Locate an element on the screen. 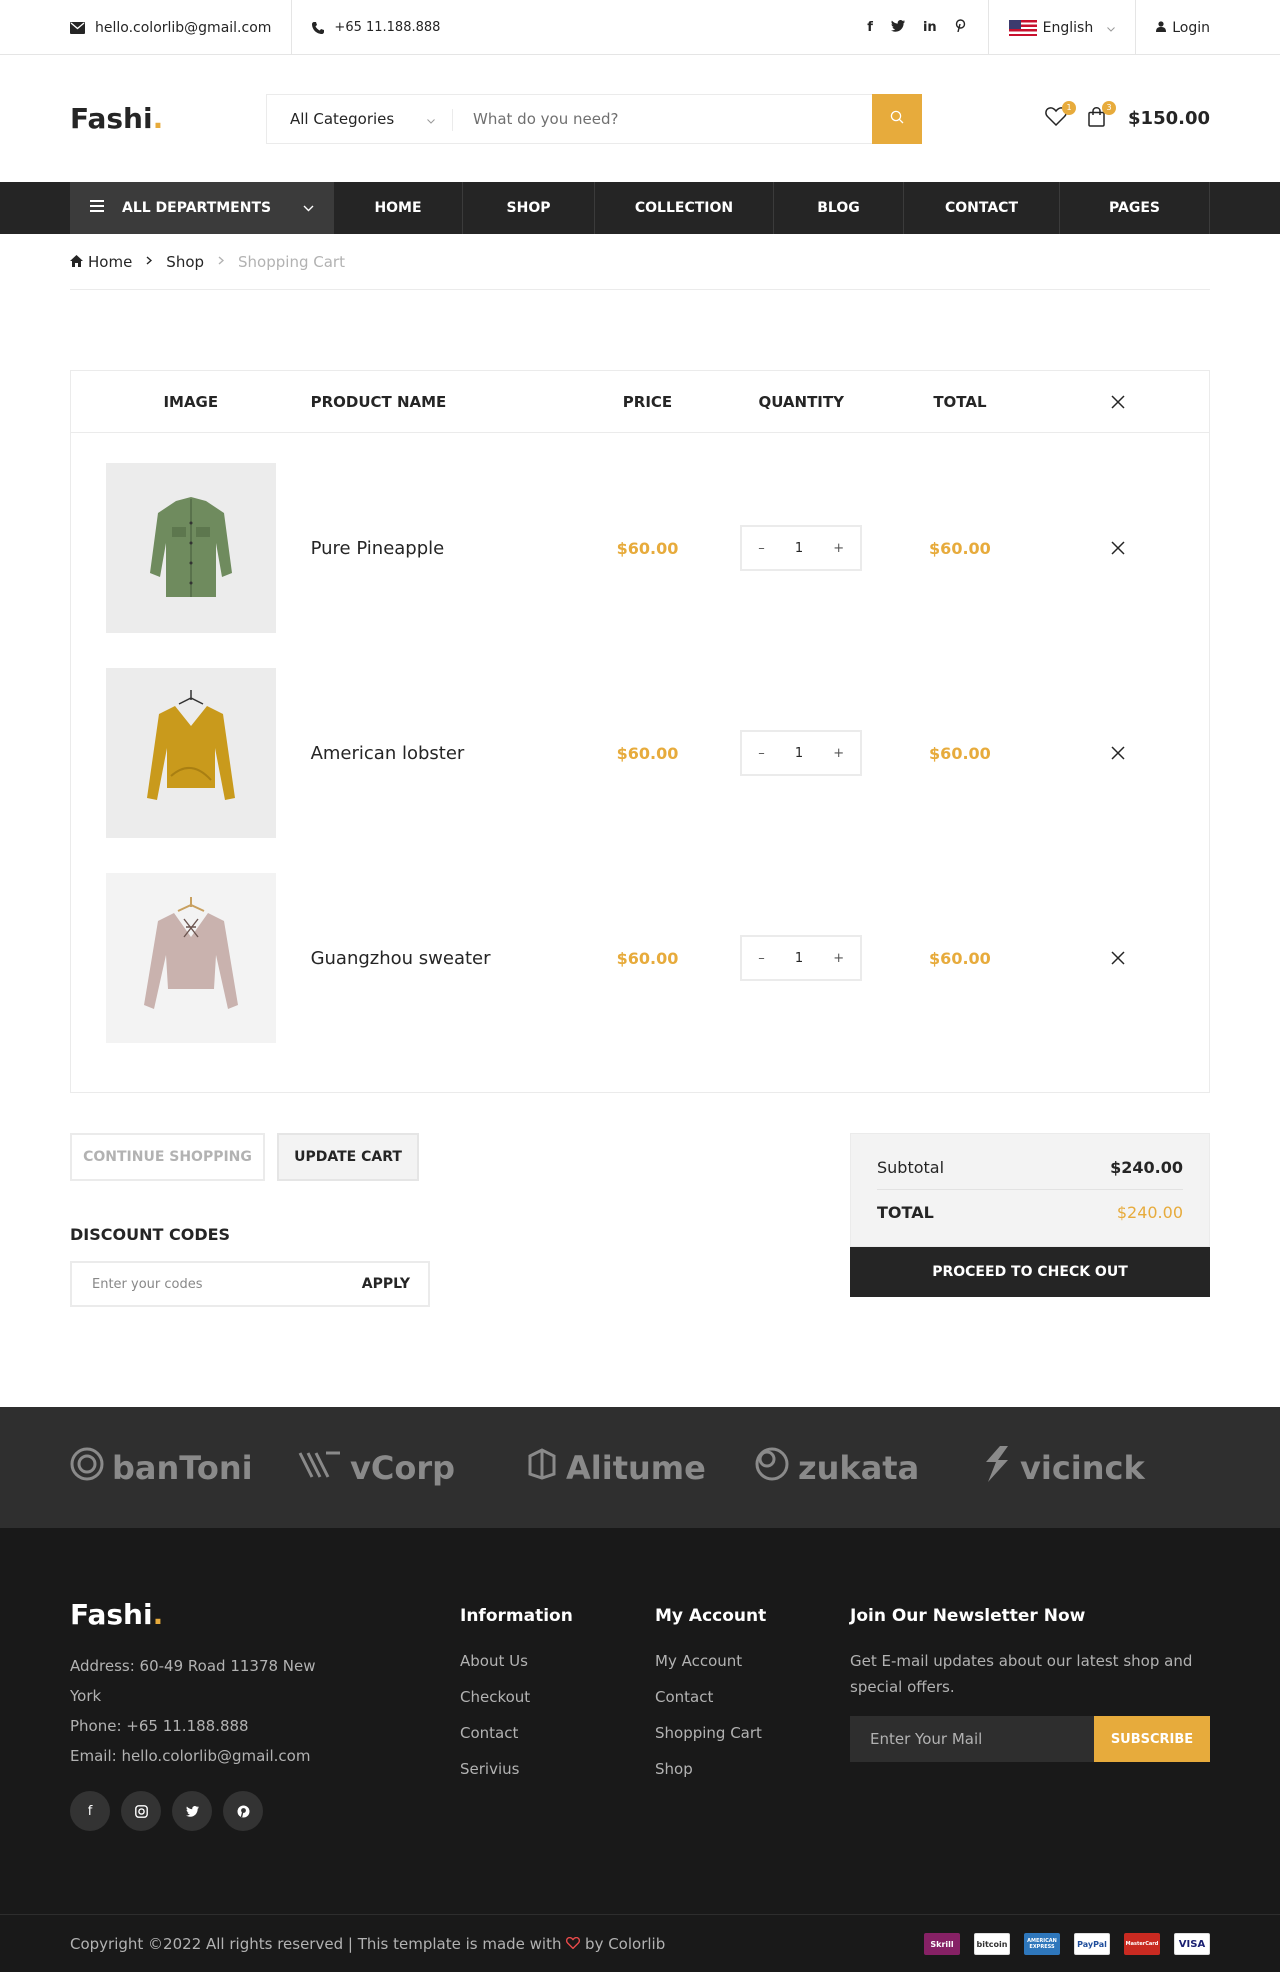 Image resolution: width=1280 pixels, height=1973 pixels. header-email: hello.colorlib@gmail.com is located at coordinates (181, 27).